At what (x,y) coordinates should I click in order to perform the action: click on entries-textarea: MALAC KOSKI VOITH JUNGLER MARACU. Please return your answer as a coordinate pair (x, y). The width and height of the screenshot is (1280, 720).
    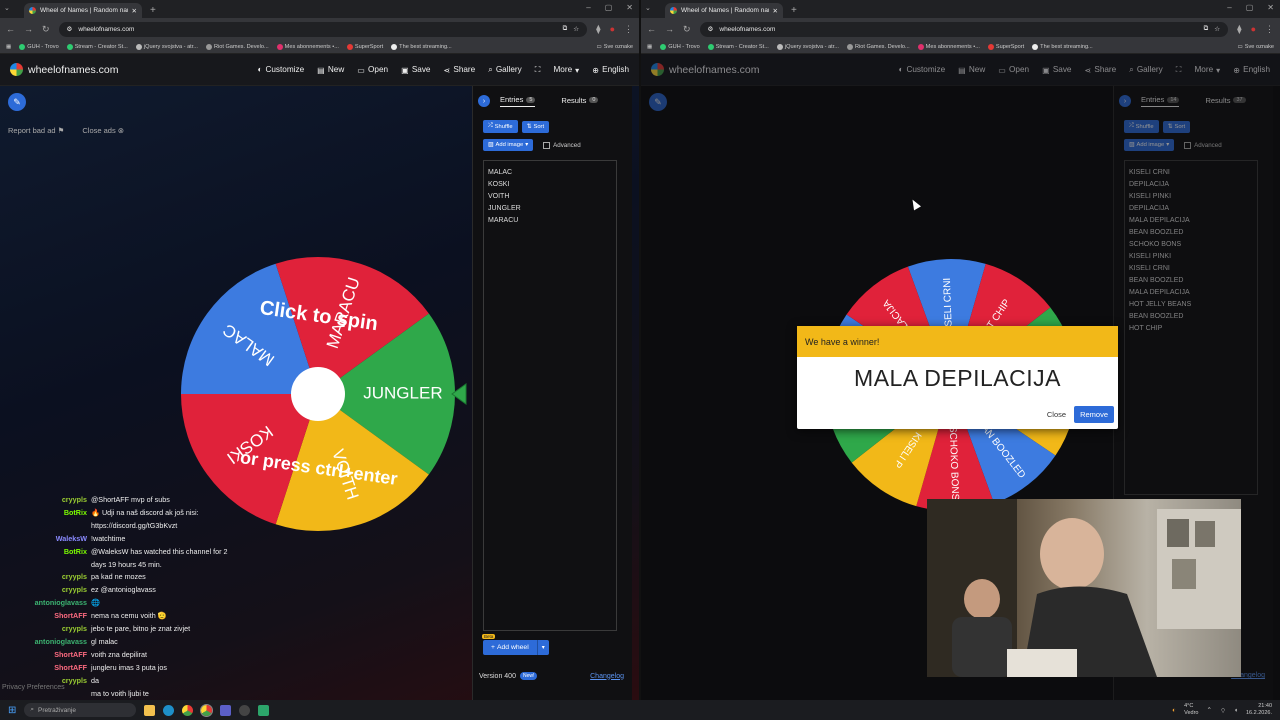
    Looking at the image, I should click on (550, 395).